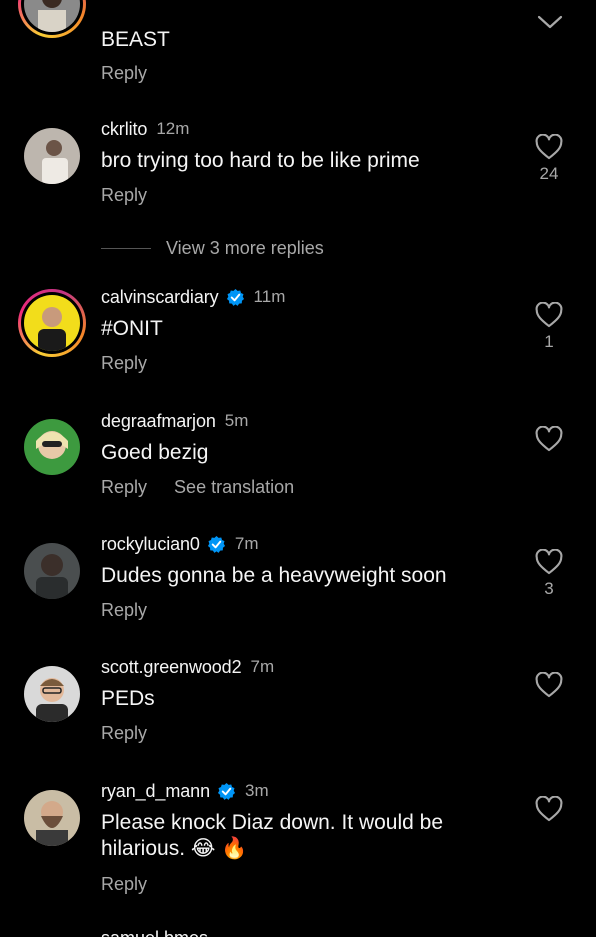 The height and width of the screenshot is (937, 596). What do you see at coordinates (269, 296) in the screenshot?
I see `timestamp: 11m` at bounding box center [269, 296].